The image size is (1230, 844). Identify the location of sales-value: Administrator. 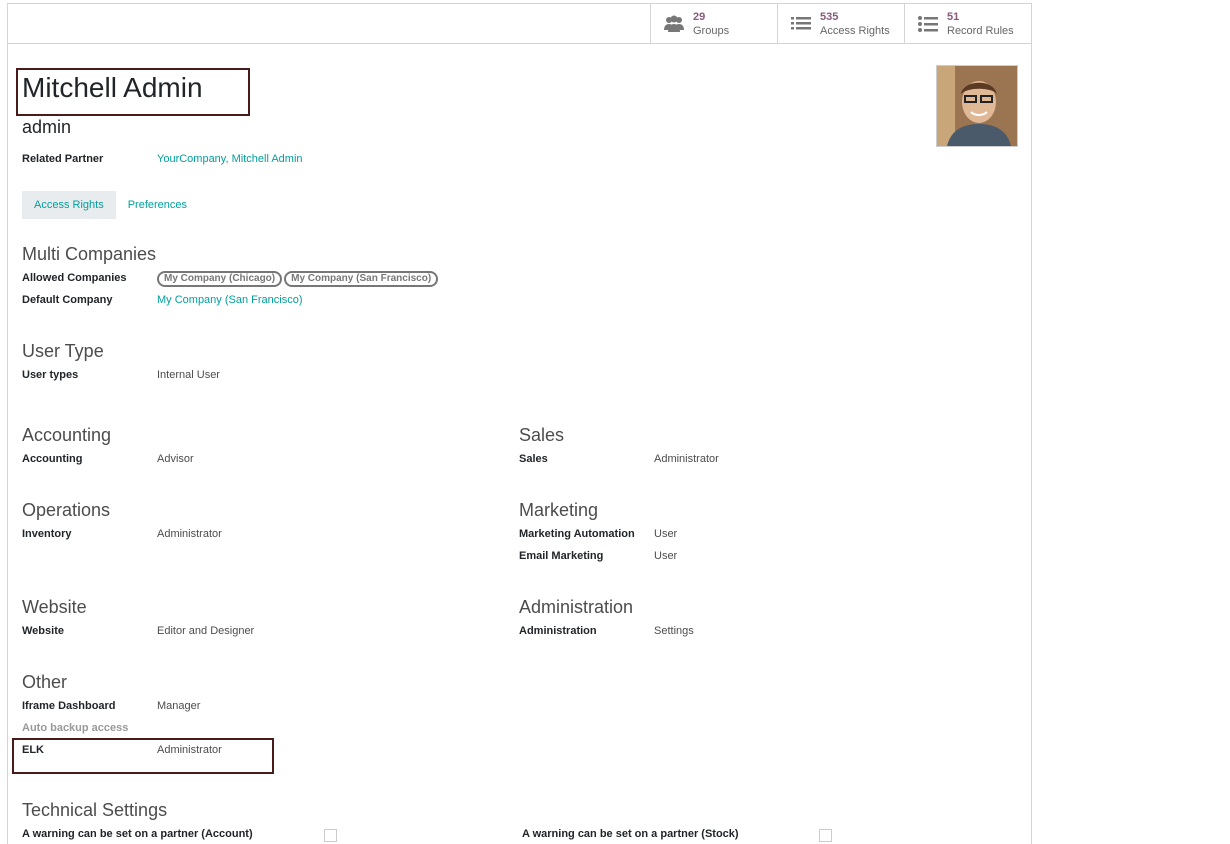
(686, 459).